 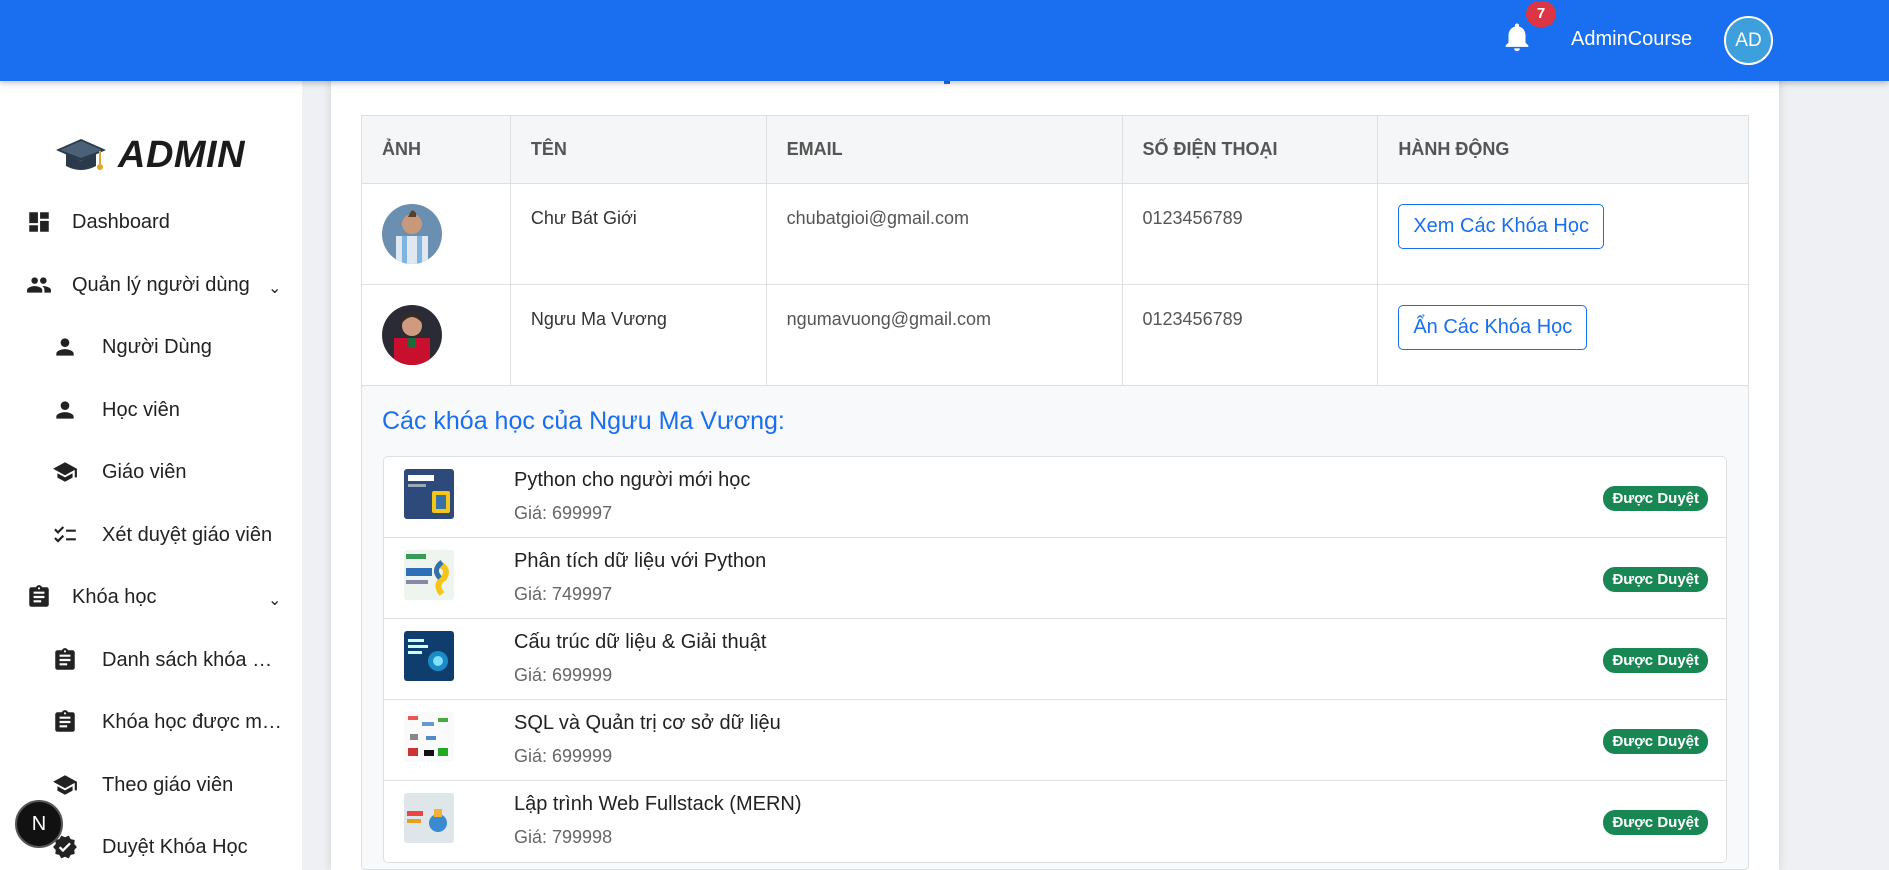 I want to click on column-header-image: ẢNH, so click(x=436, y=149).